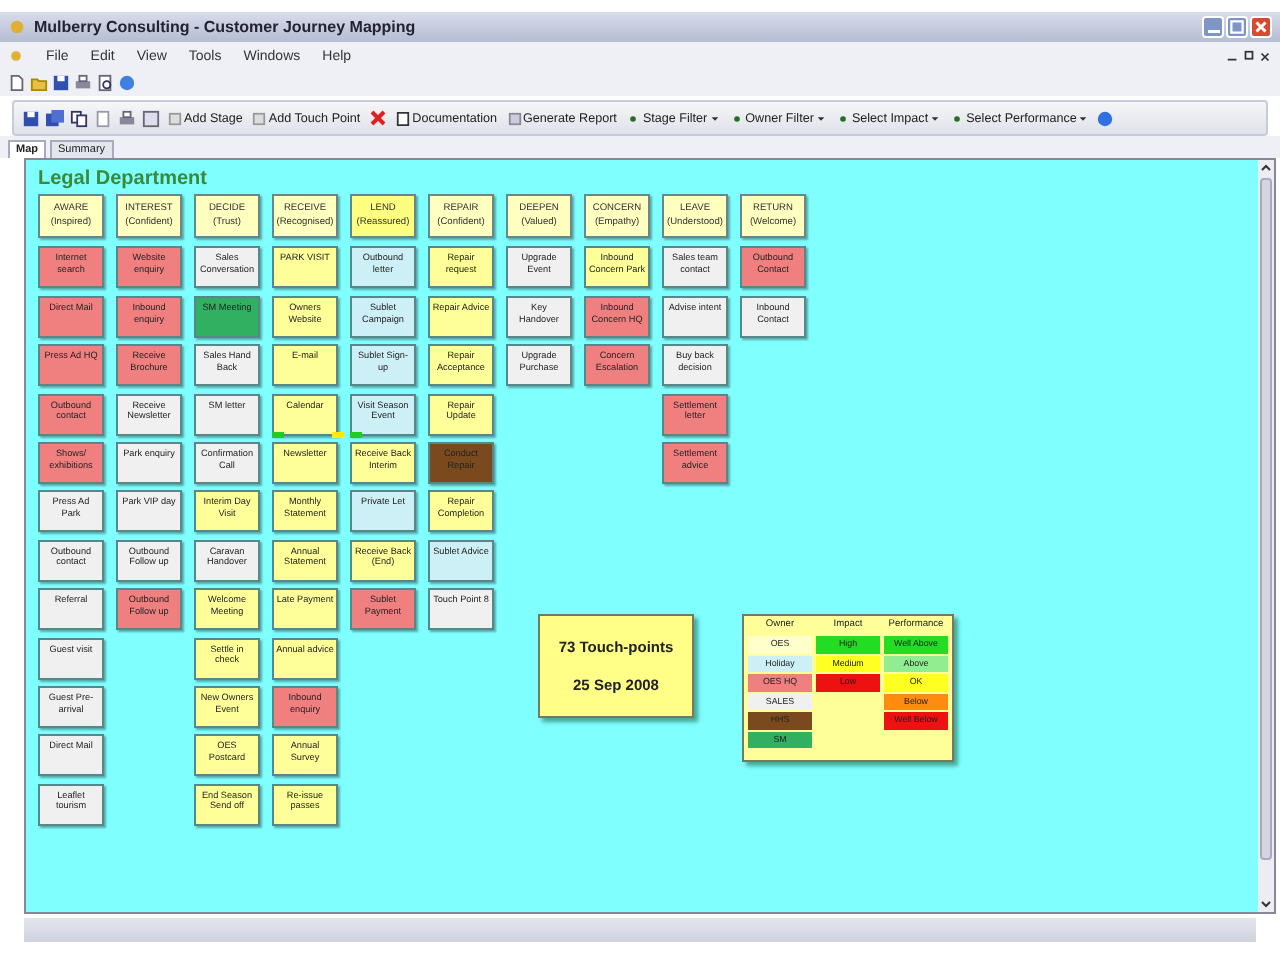 The width and height of the screenshot is (1280, 954). I want to click on new-file-icon, so click(17, 83).